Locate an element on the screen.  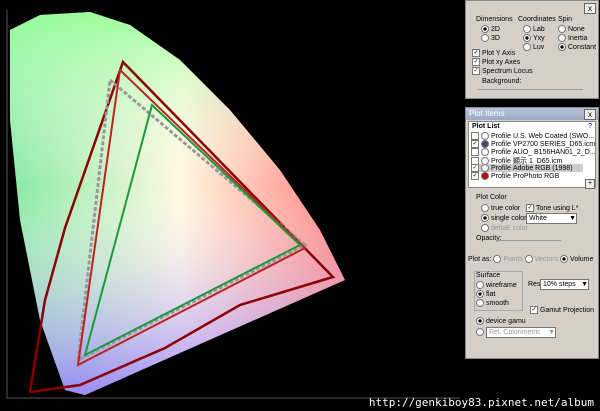
background-label: Background: is located at coordinates (502, 81).